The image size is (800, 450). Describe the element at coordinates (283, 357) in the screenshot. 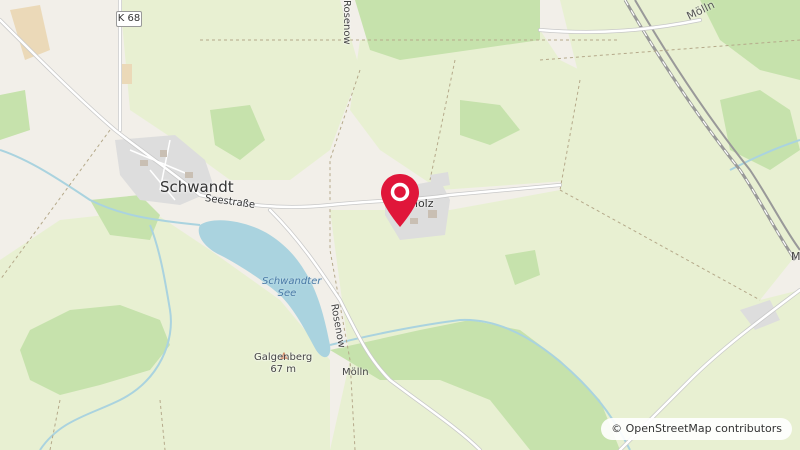

I see `peak-name: Galgenberg` at that location.